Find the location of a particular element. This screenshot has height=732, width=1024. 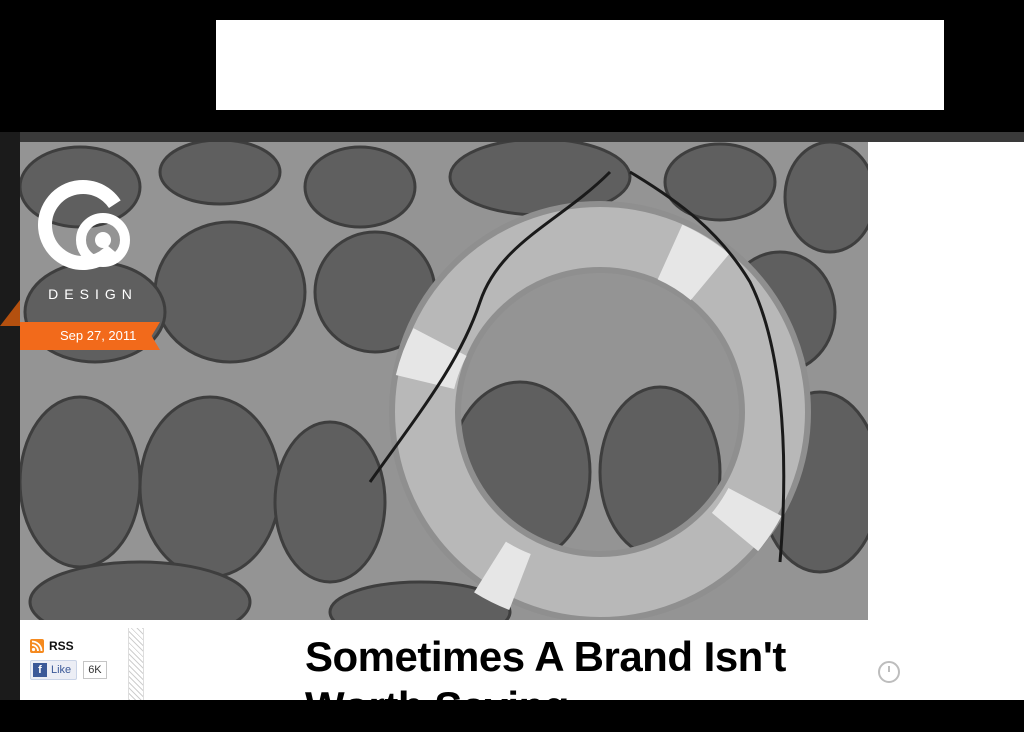

rss-label: RSS is located at coordinates (61, 646).